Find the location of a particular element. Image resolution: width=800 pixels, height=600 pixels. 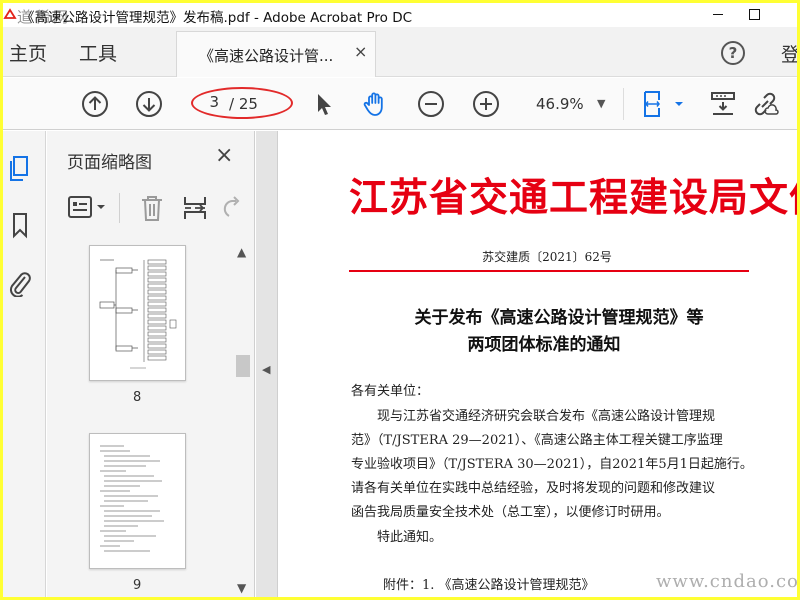

hand-tool-icon is located at coordinates (375, 104).